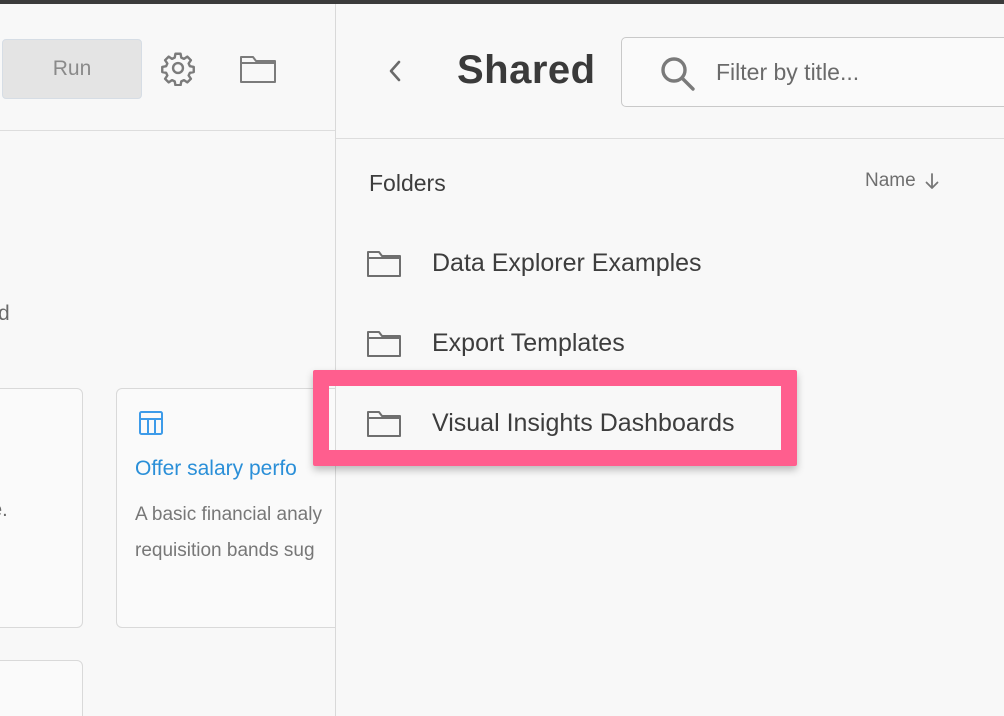 The image size is (1004, 716). I want to click on card-description-line: A basic financial analy, so click(228, 514).